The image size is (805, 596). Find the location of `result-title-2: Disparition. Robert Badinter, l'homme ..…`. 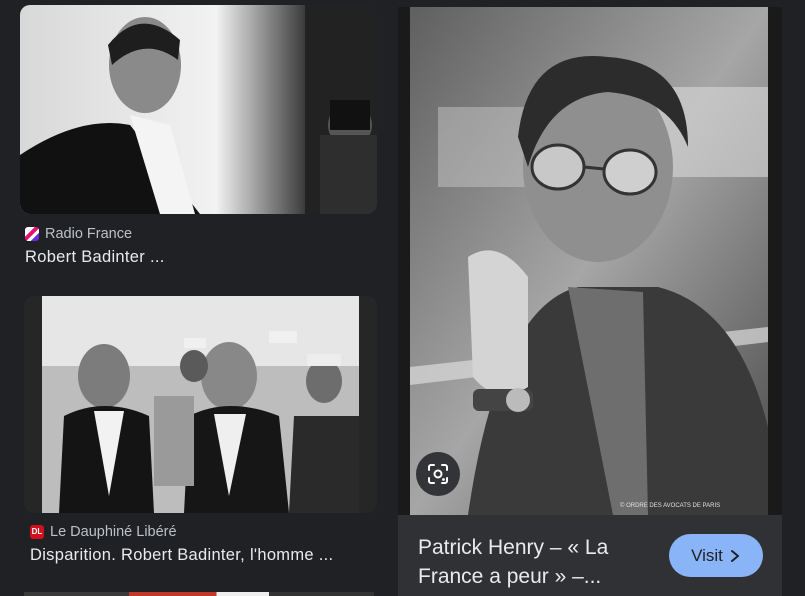

result-title-2: Disparition. Robert Badinter, l'homme ..… is located at coordinates (202, 555).